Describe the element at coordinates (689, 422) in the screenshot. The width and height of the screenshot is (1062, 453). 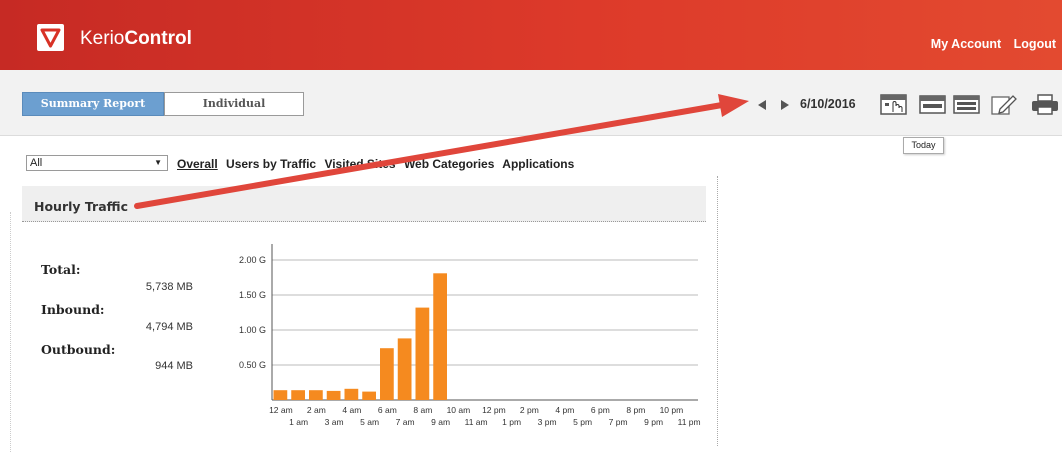
I see `x-tick-label: 11 pm` at that location.